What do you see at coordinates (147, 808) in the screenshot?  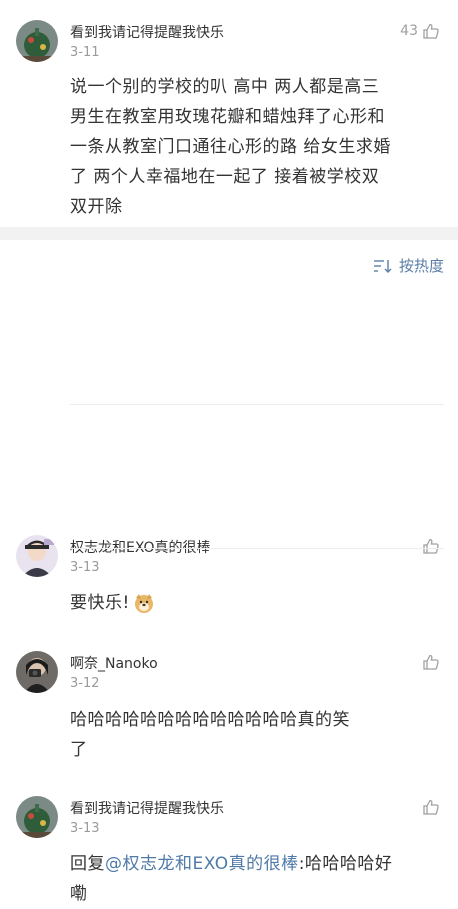 I see `comment-username: 看到我请记得提醒我快乐` at bounding box center [147, 808].